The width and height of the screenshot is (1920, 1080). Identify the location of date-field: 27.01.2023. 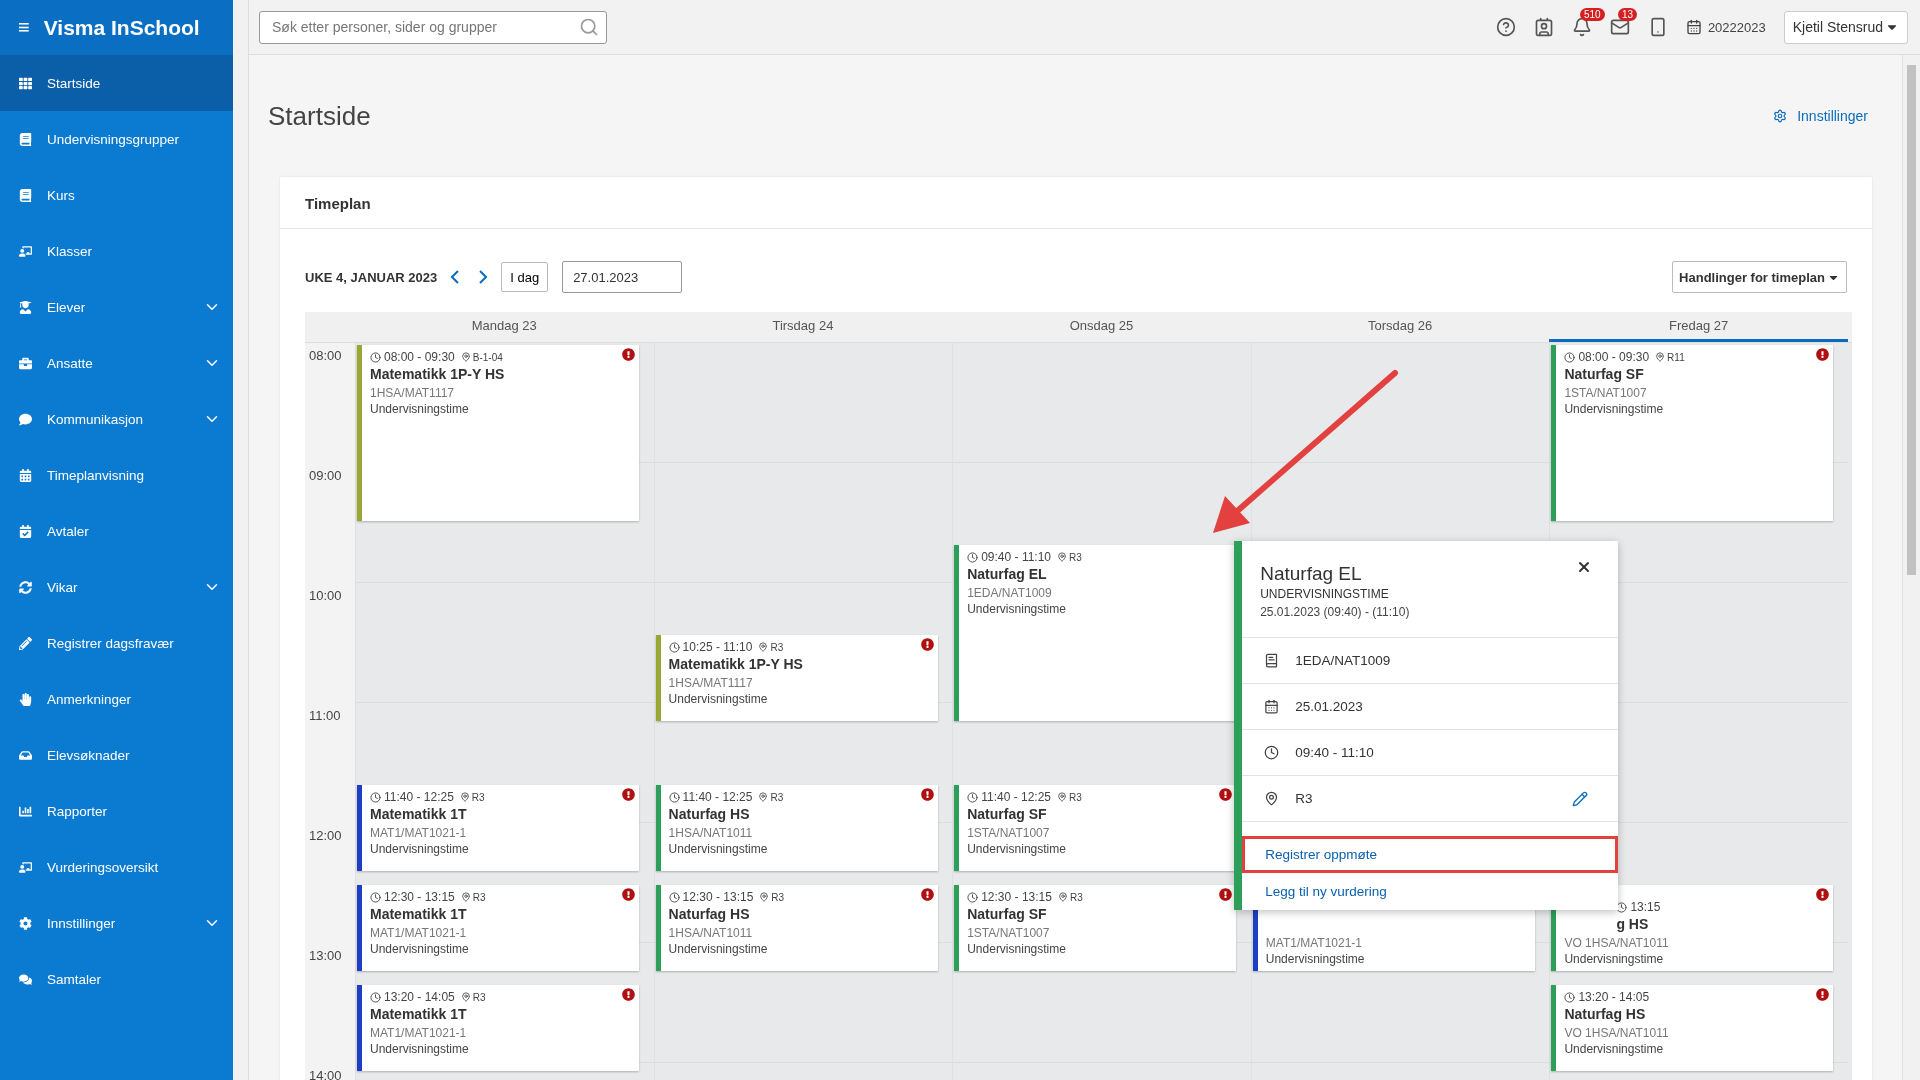
(622, 277).